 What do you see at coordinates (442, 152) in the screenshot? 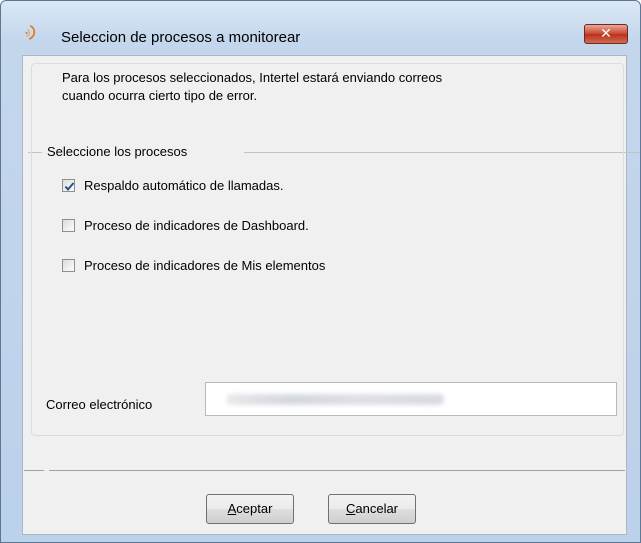
I see `group-border-right` at bounding box center [442, 152].